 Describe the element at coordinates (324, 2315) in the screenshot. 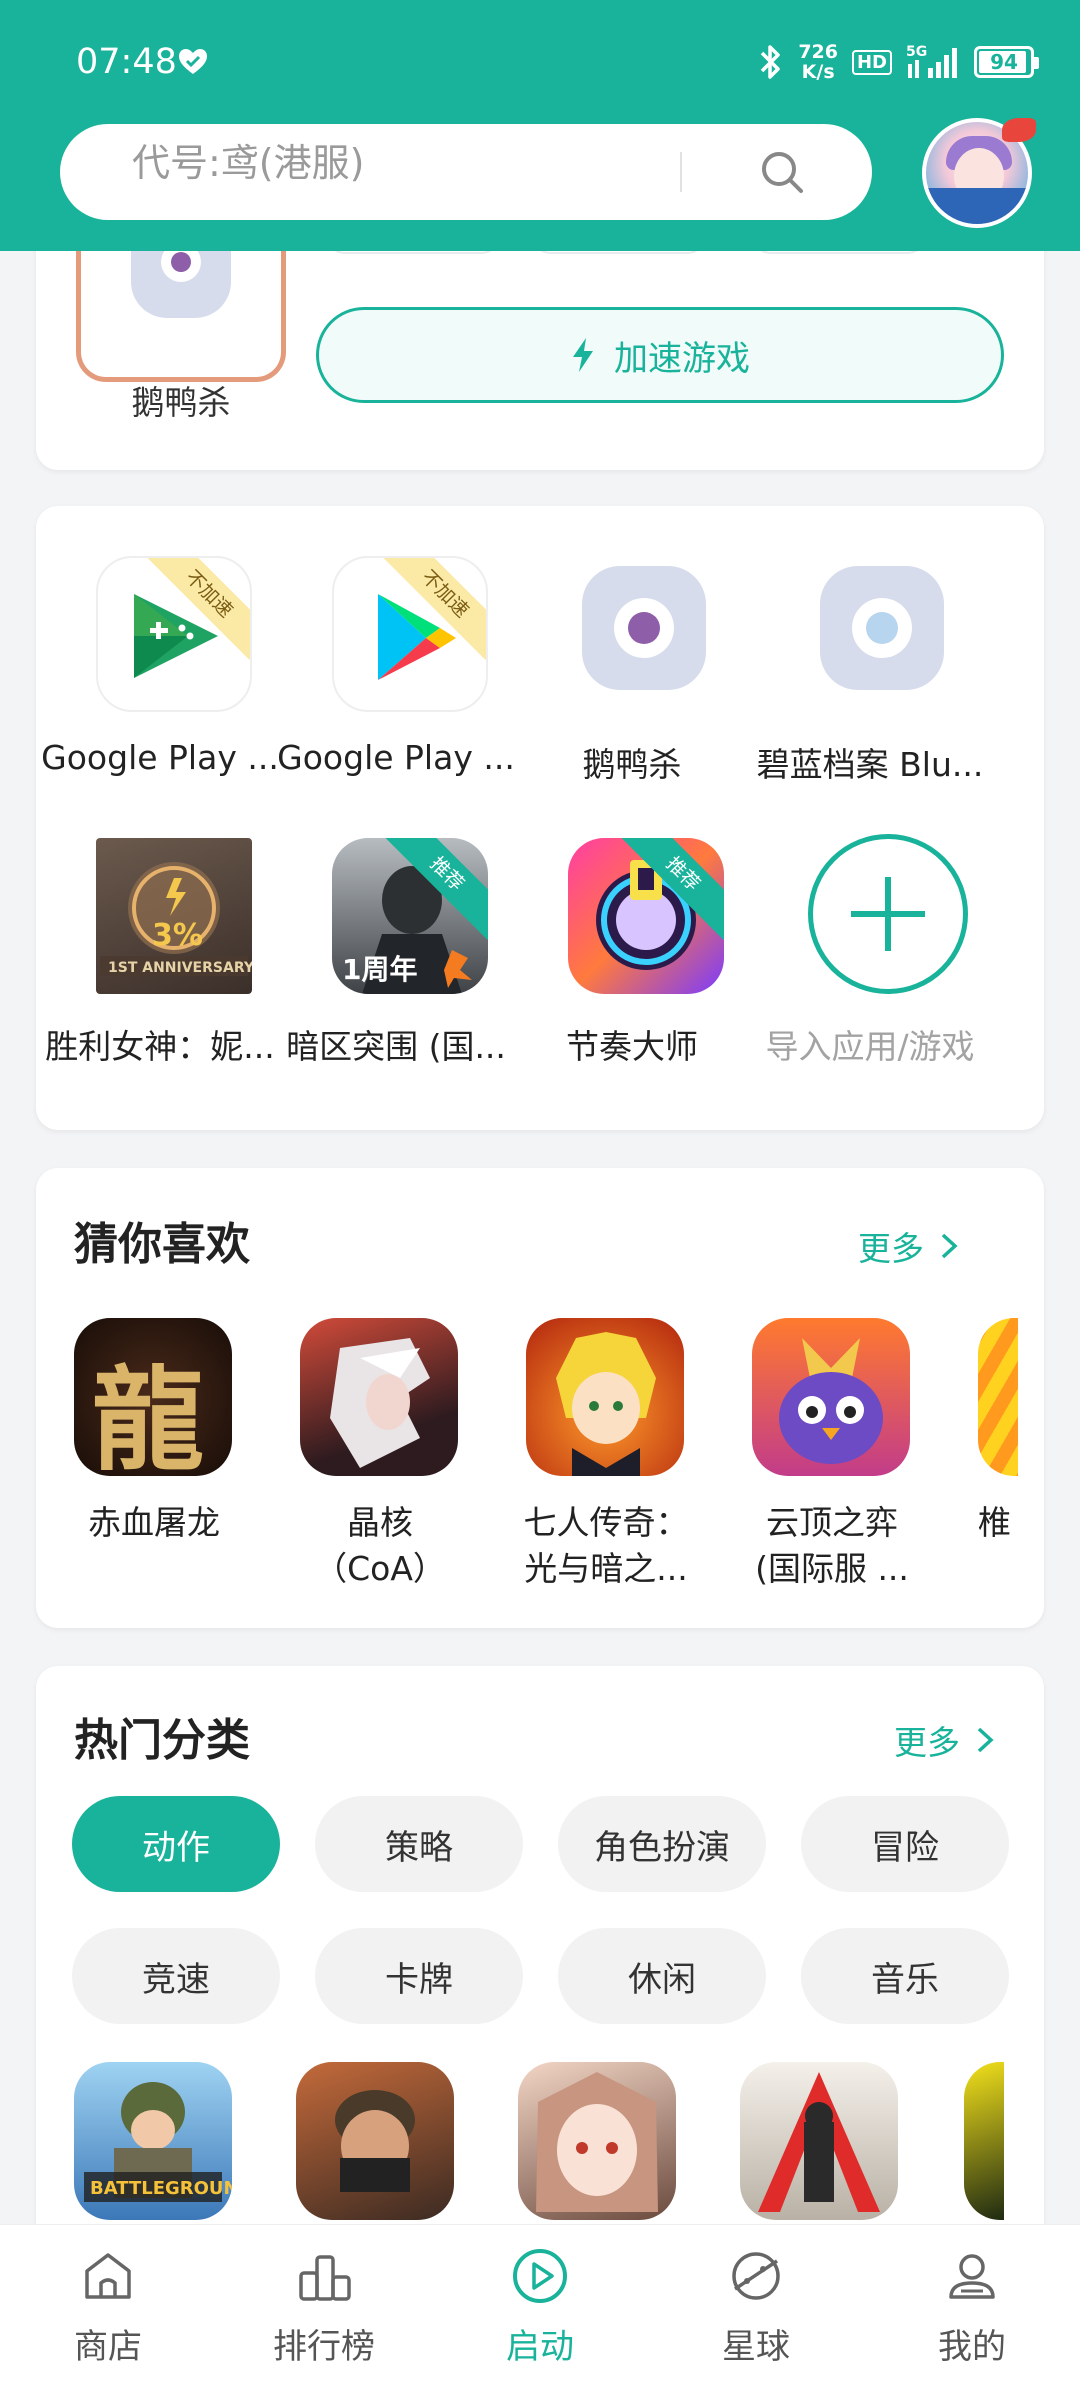

I see `nav-ranking: 排行榜` at that location.